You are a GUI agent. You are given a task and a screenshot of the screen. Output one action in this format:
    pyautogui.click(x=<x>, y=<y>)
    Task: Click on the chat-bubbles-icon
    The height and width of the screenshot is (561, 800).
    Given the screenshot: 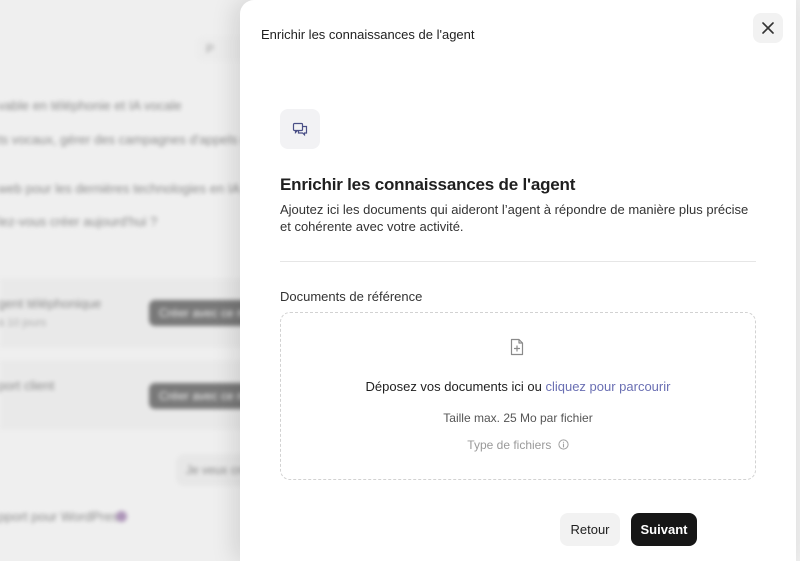 What is the action you would take?
    pyautogui.click(x=300, y=129)
    